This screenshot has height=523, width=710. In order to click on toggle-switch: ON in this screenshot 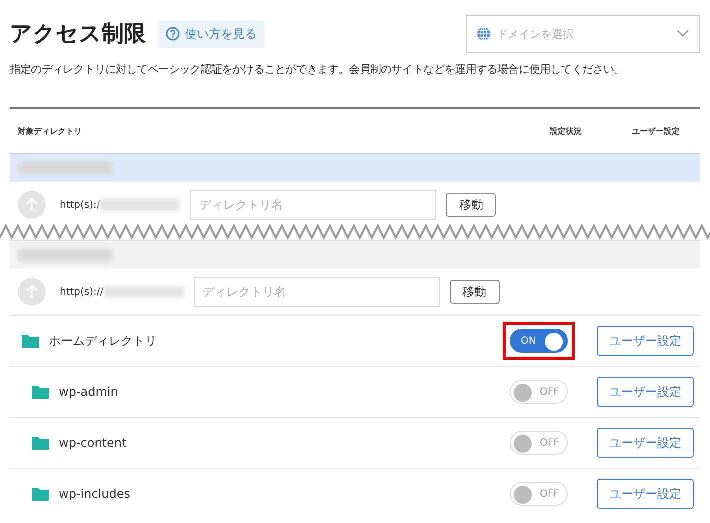, I will do `click(539, 341)`.